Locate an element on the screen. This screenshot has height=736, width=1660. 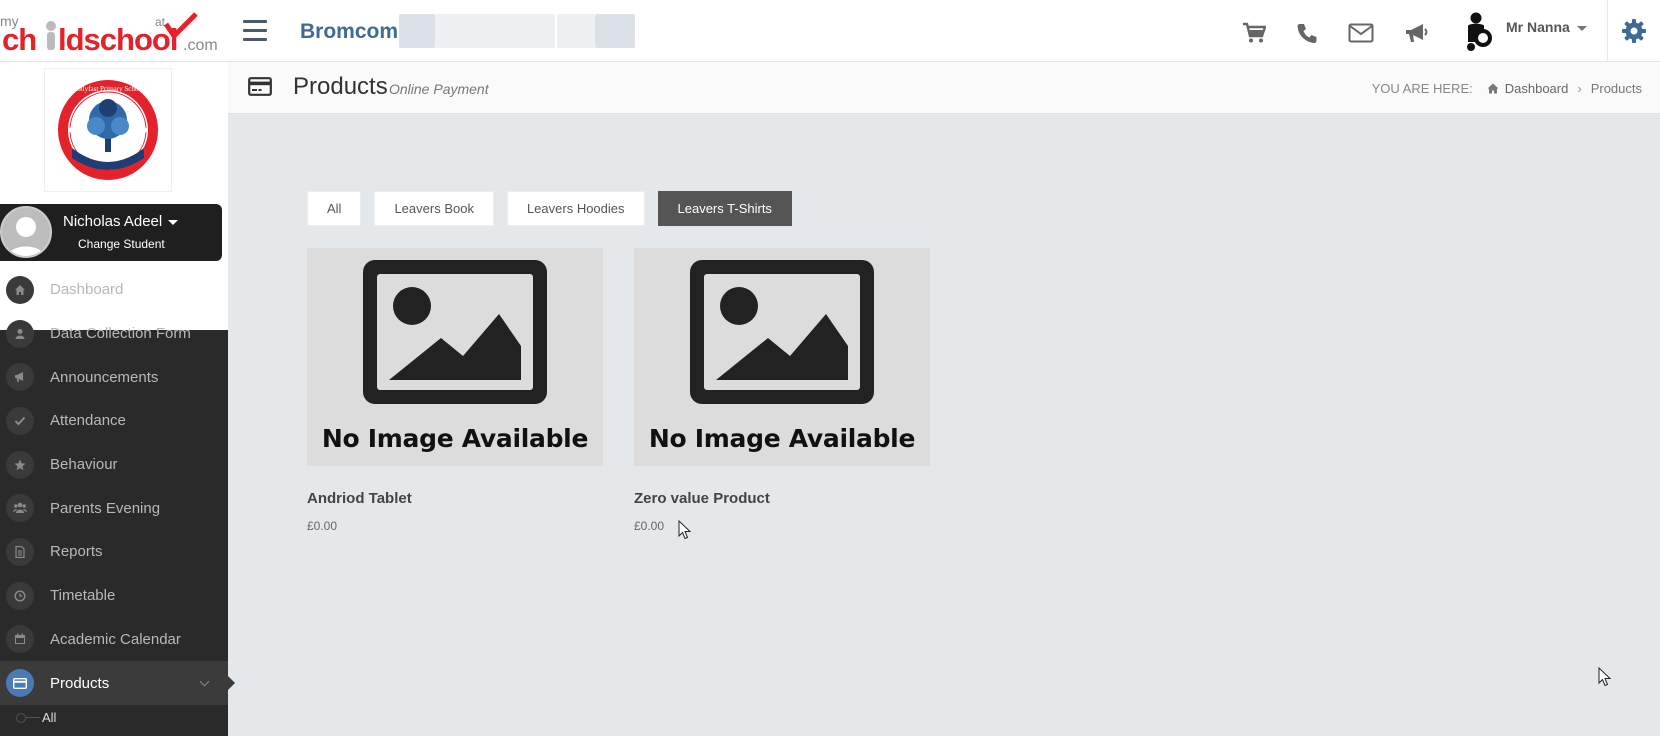
school-logo: Hollyfast Primary School is located at coordinates (108, 130).